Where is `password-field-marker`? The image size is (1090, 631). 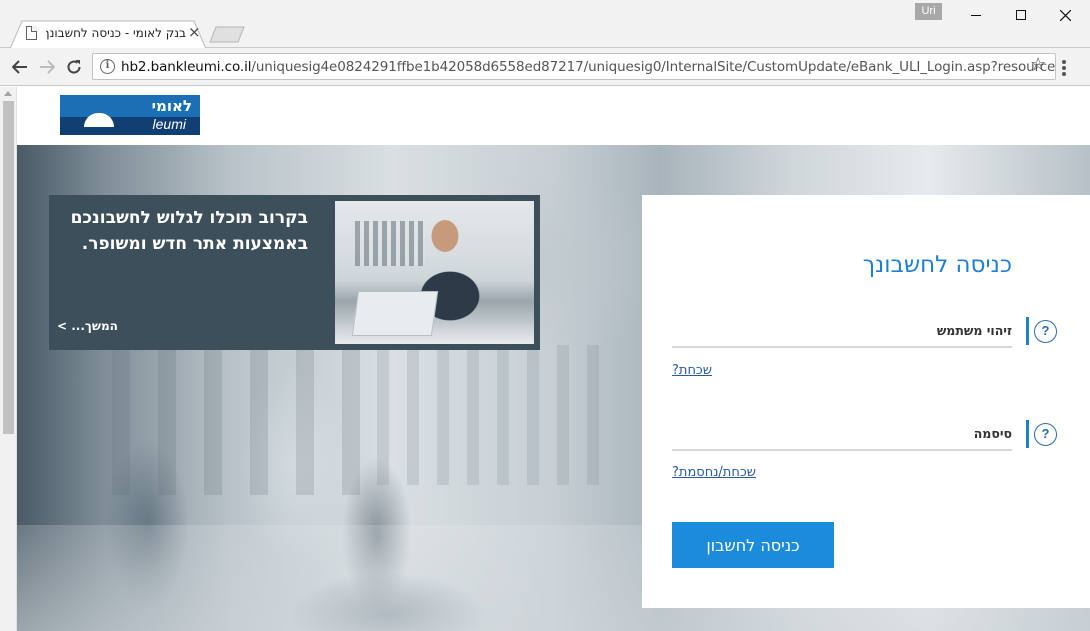 password-field-marker is located at coordinates (1027, 434).